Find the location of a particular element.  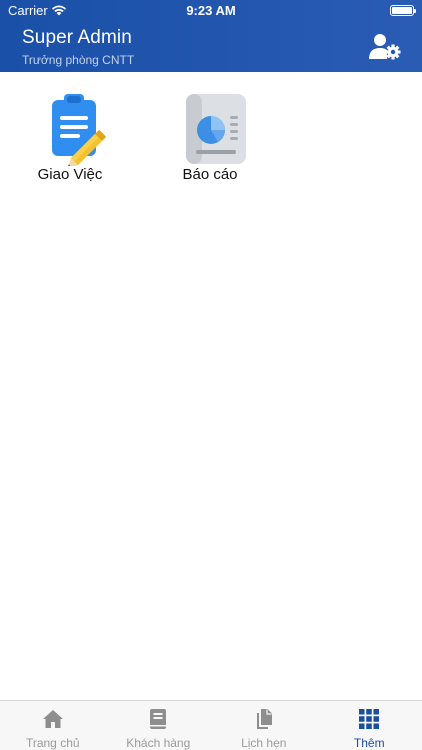

home-icon is located at coordinates (52, 719).